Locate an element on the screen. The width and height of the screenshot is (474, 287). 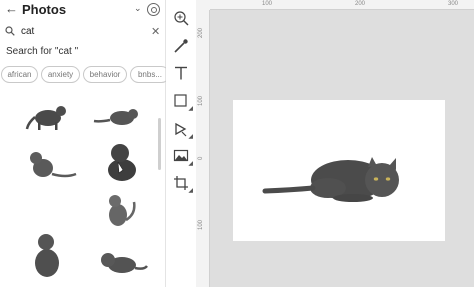
ruler-top-label: 100 is located at coordinates (267, 4).